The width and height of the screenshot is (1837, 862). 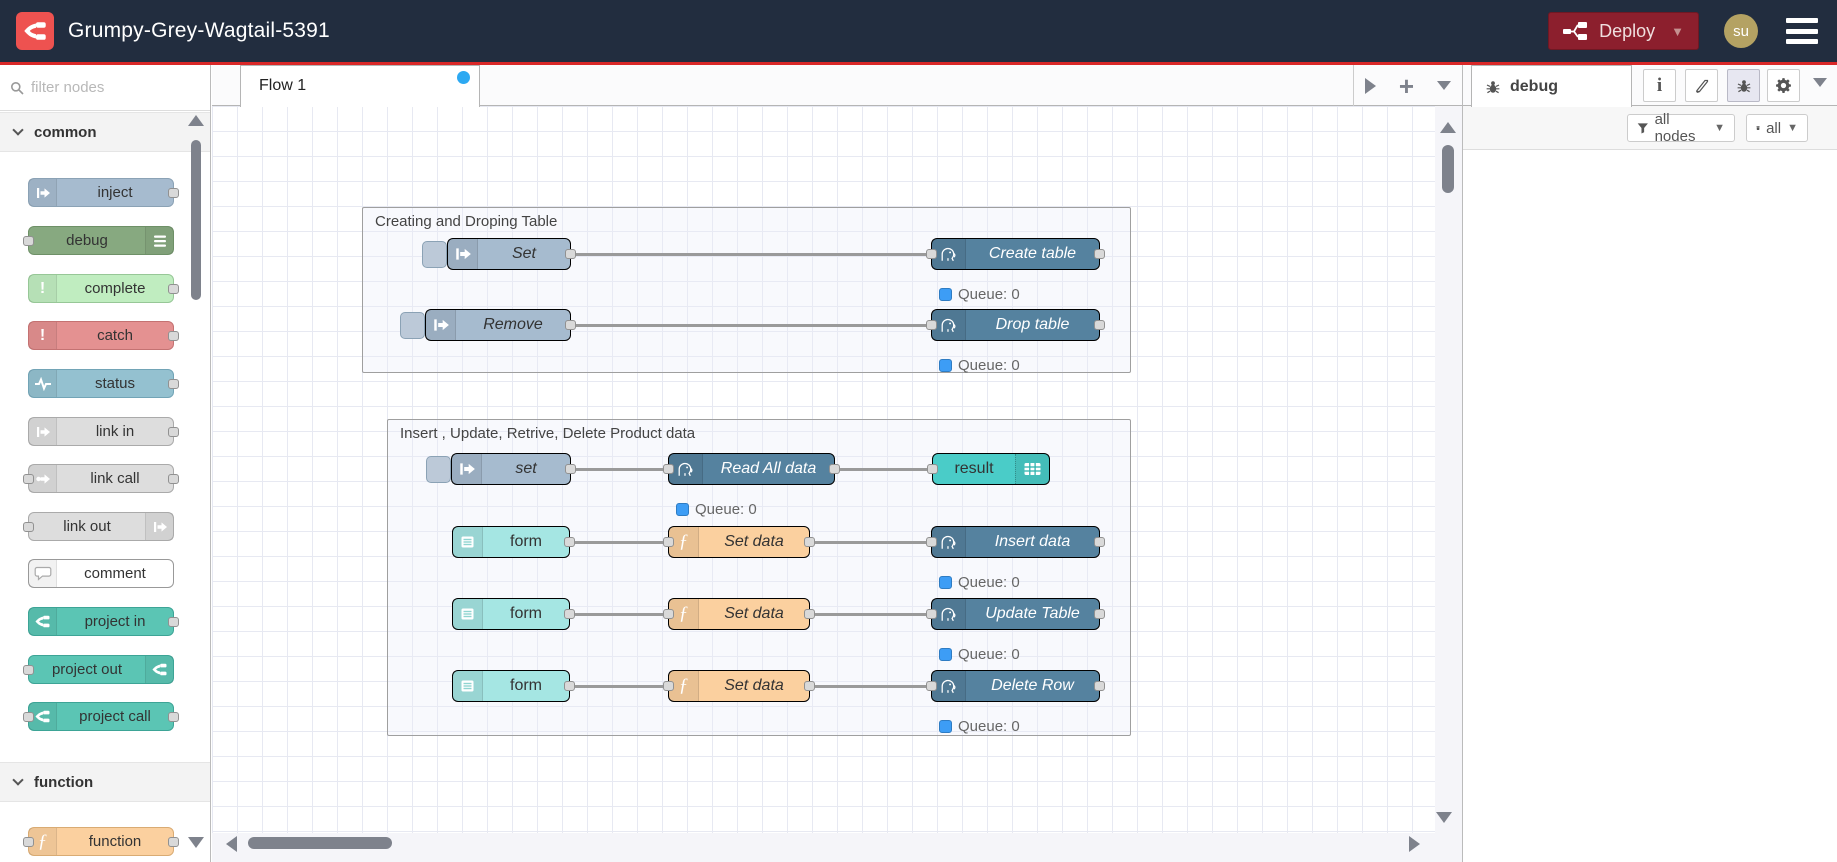 What do you see at coordinates (1414, 844) in the screenshot?
I see `canvas-scroll-right-arrow` at bounding box center [1414, 844].